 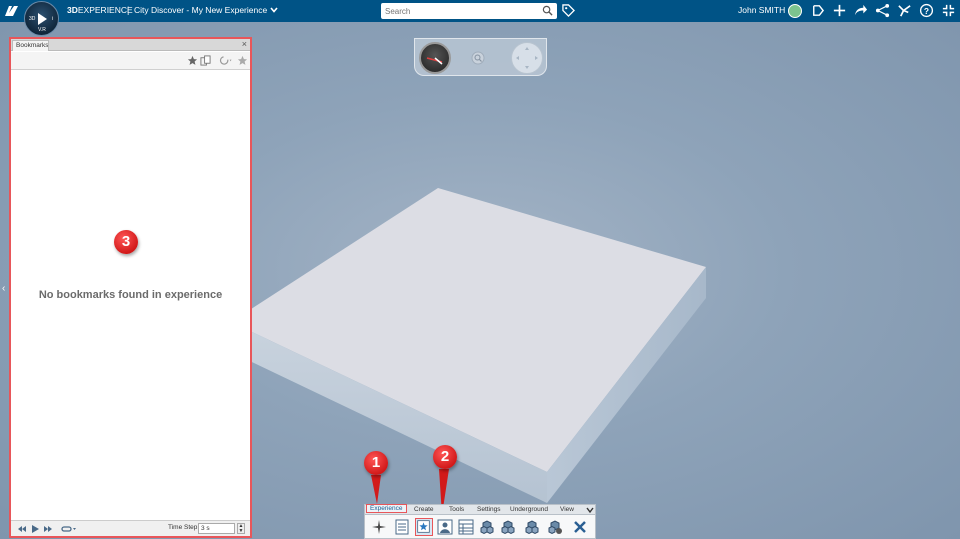 I want to click on time-step-input: 3 s, so click(x=216, y=528).